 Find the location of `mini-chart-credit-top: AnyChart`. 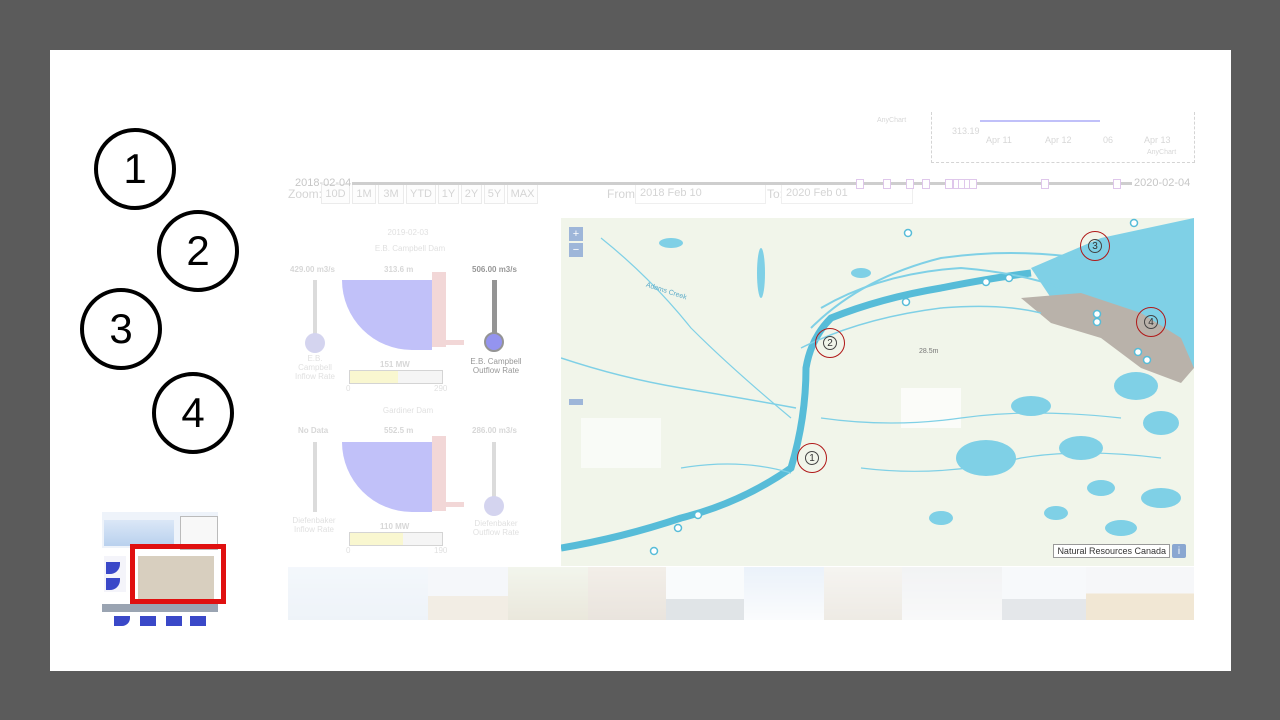

mini-chart-credit-top: AnyChart is located at coordinates (892, 120).